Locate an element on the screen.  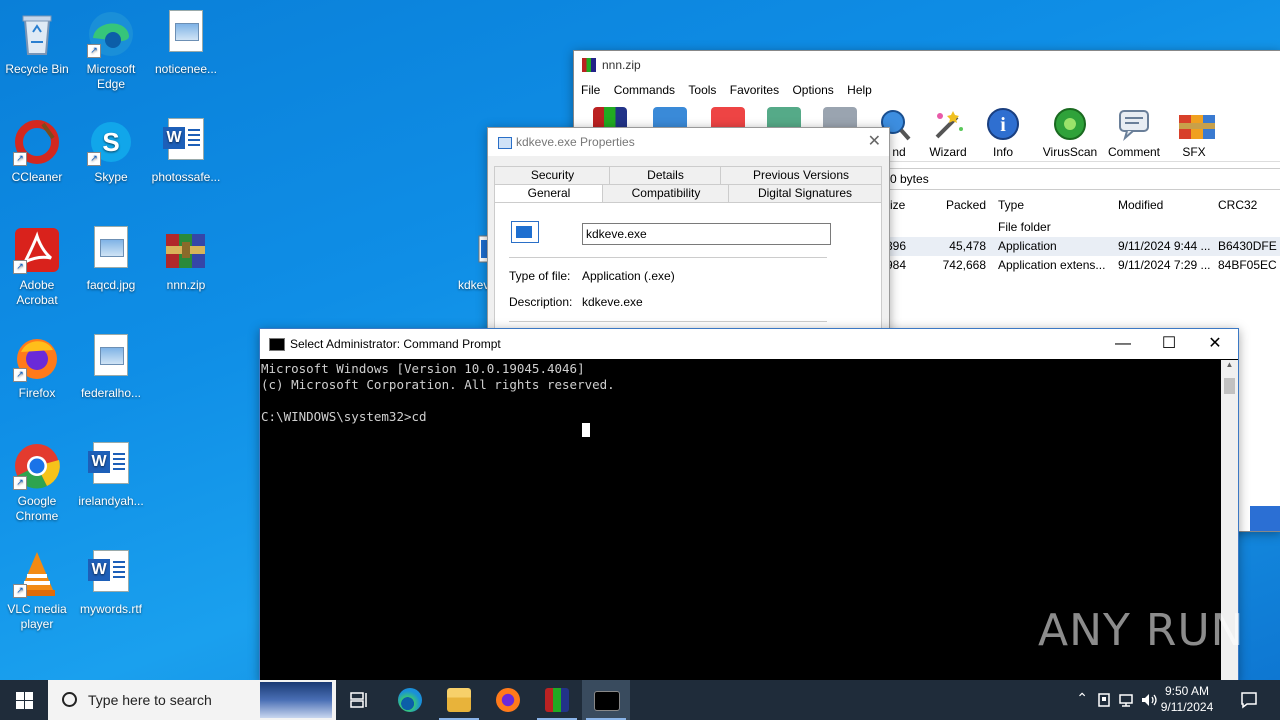
desktop-icon-label: VLC media player is located at coordinates (37, 616).